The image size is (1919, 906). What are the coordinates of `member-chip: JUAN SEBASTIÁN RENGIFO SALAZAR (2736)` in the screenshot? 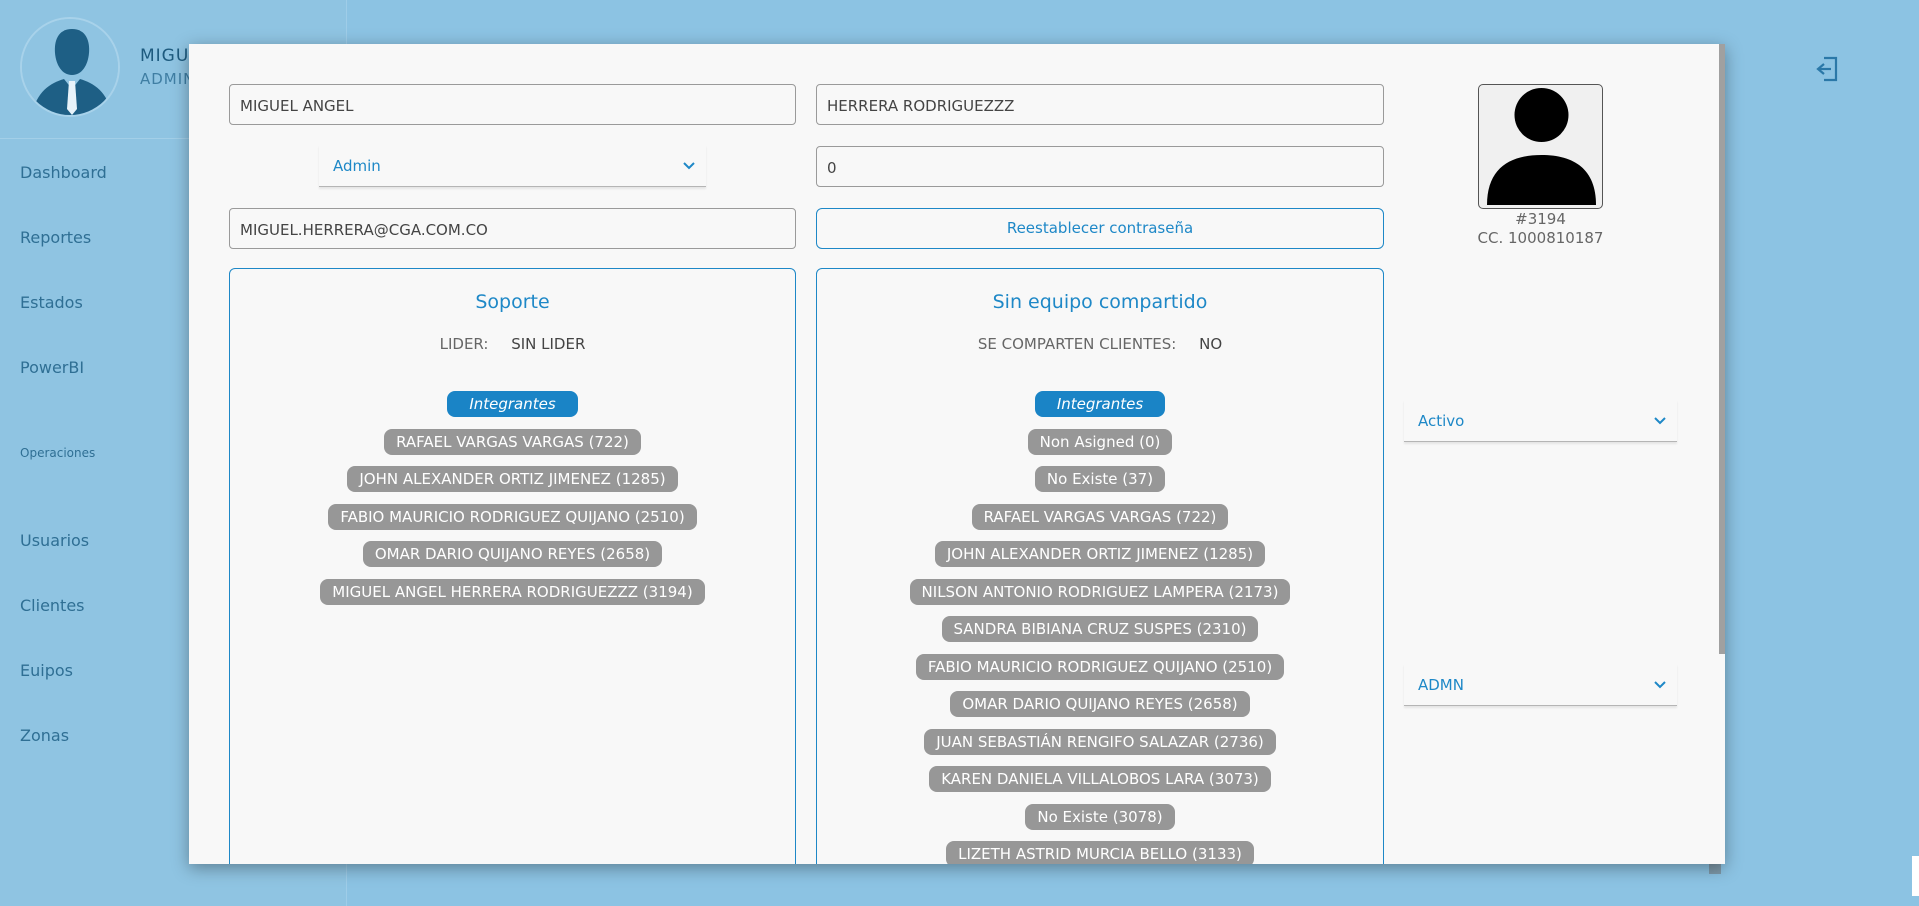 It's located at (1100, 741).